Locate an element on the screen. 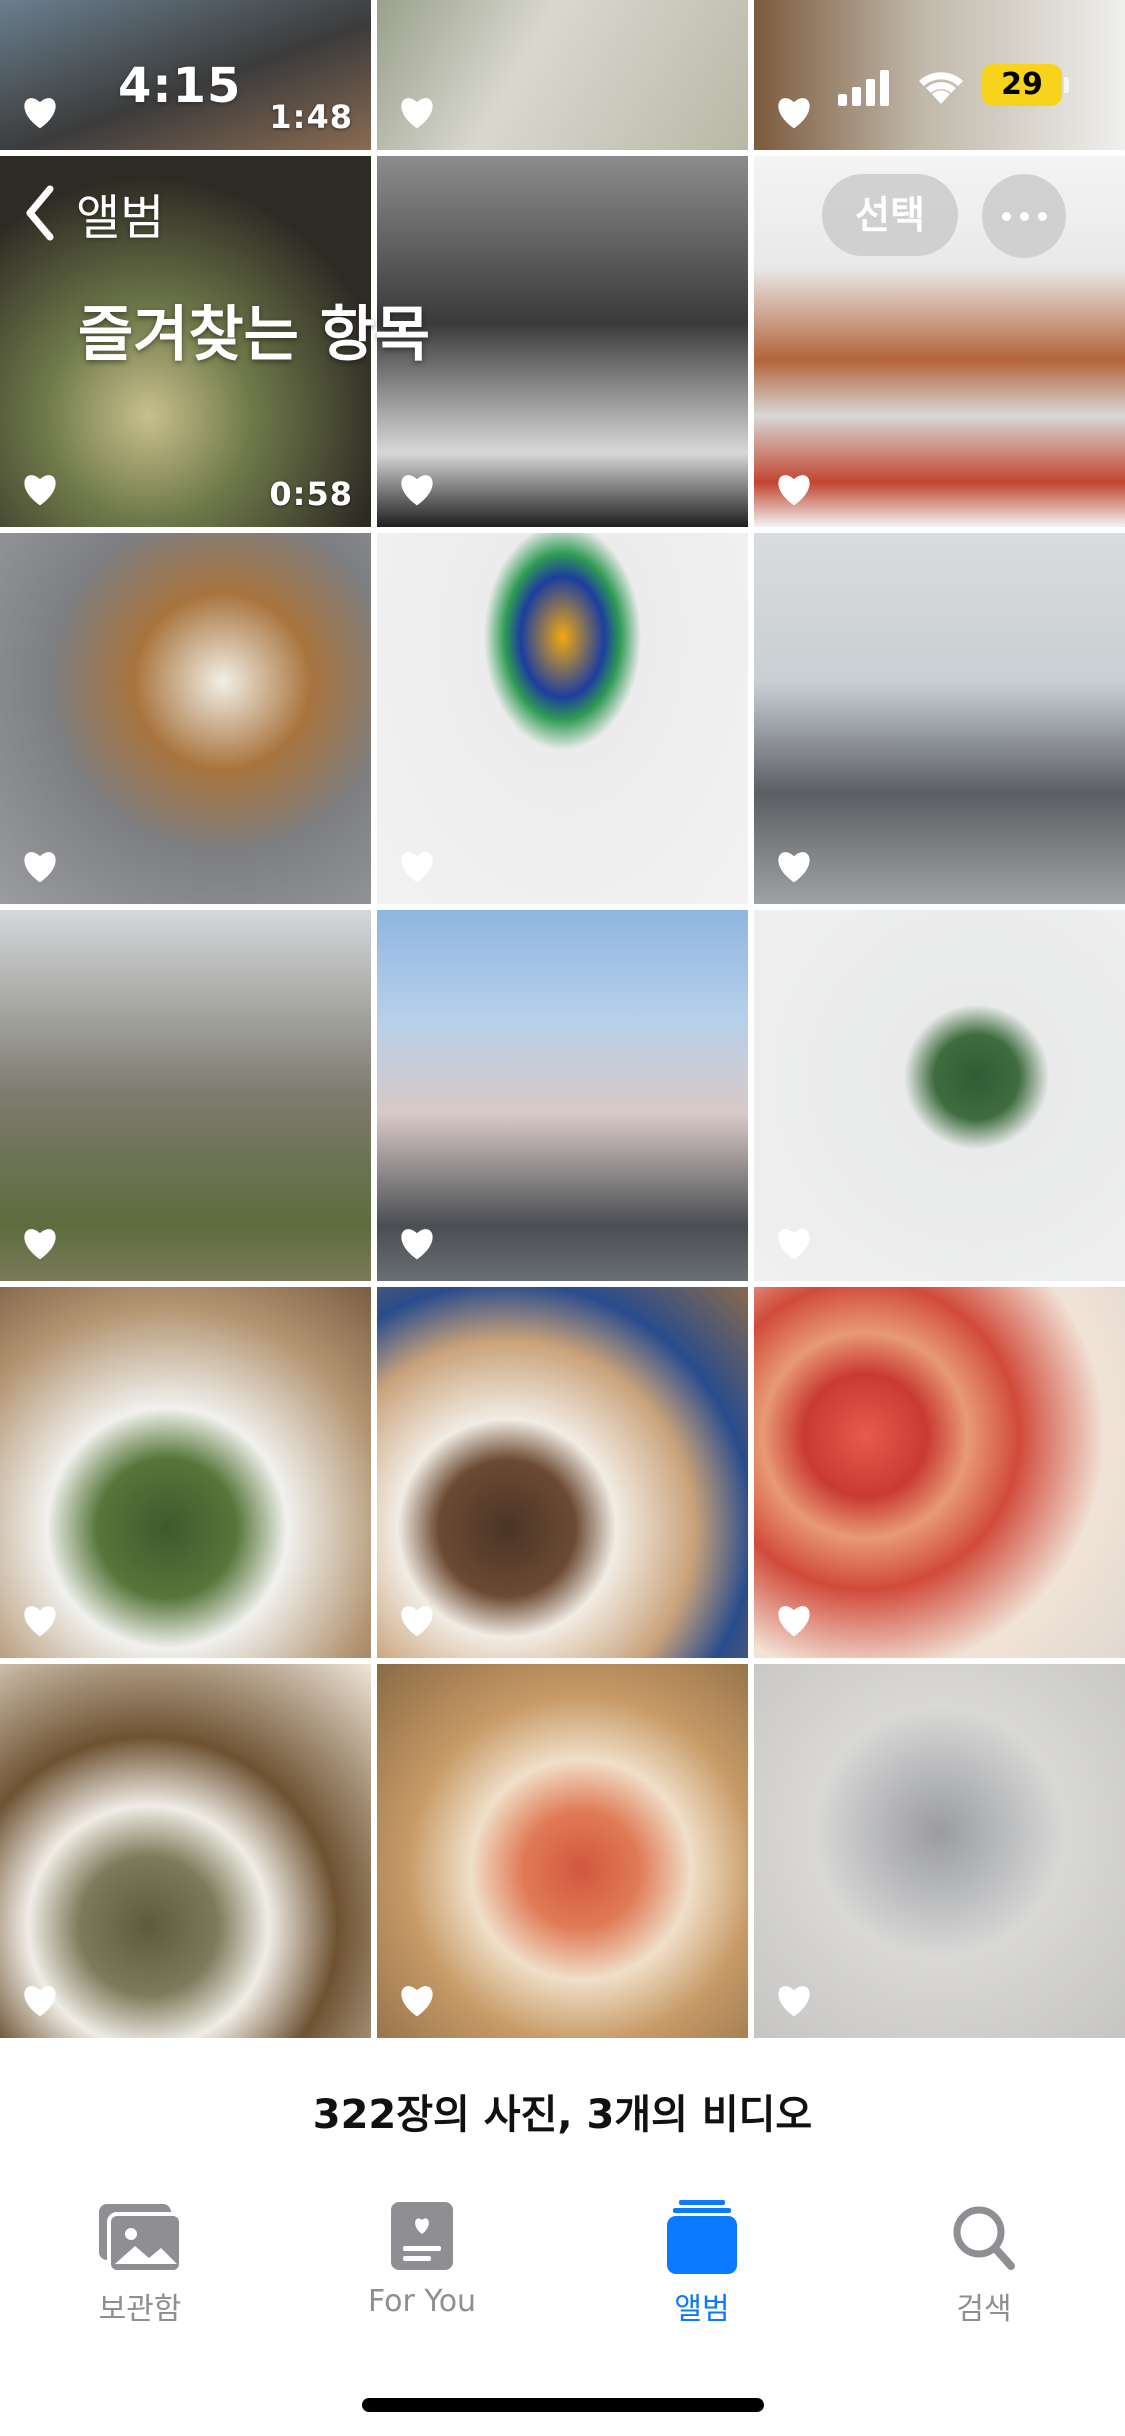  search-icon is located at coordinates (984, 2238).